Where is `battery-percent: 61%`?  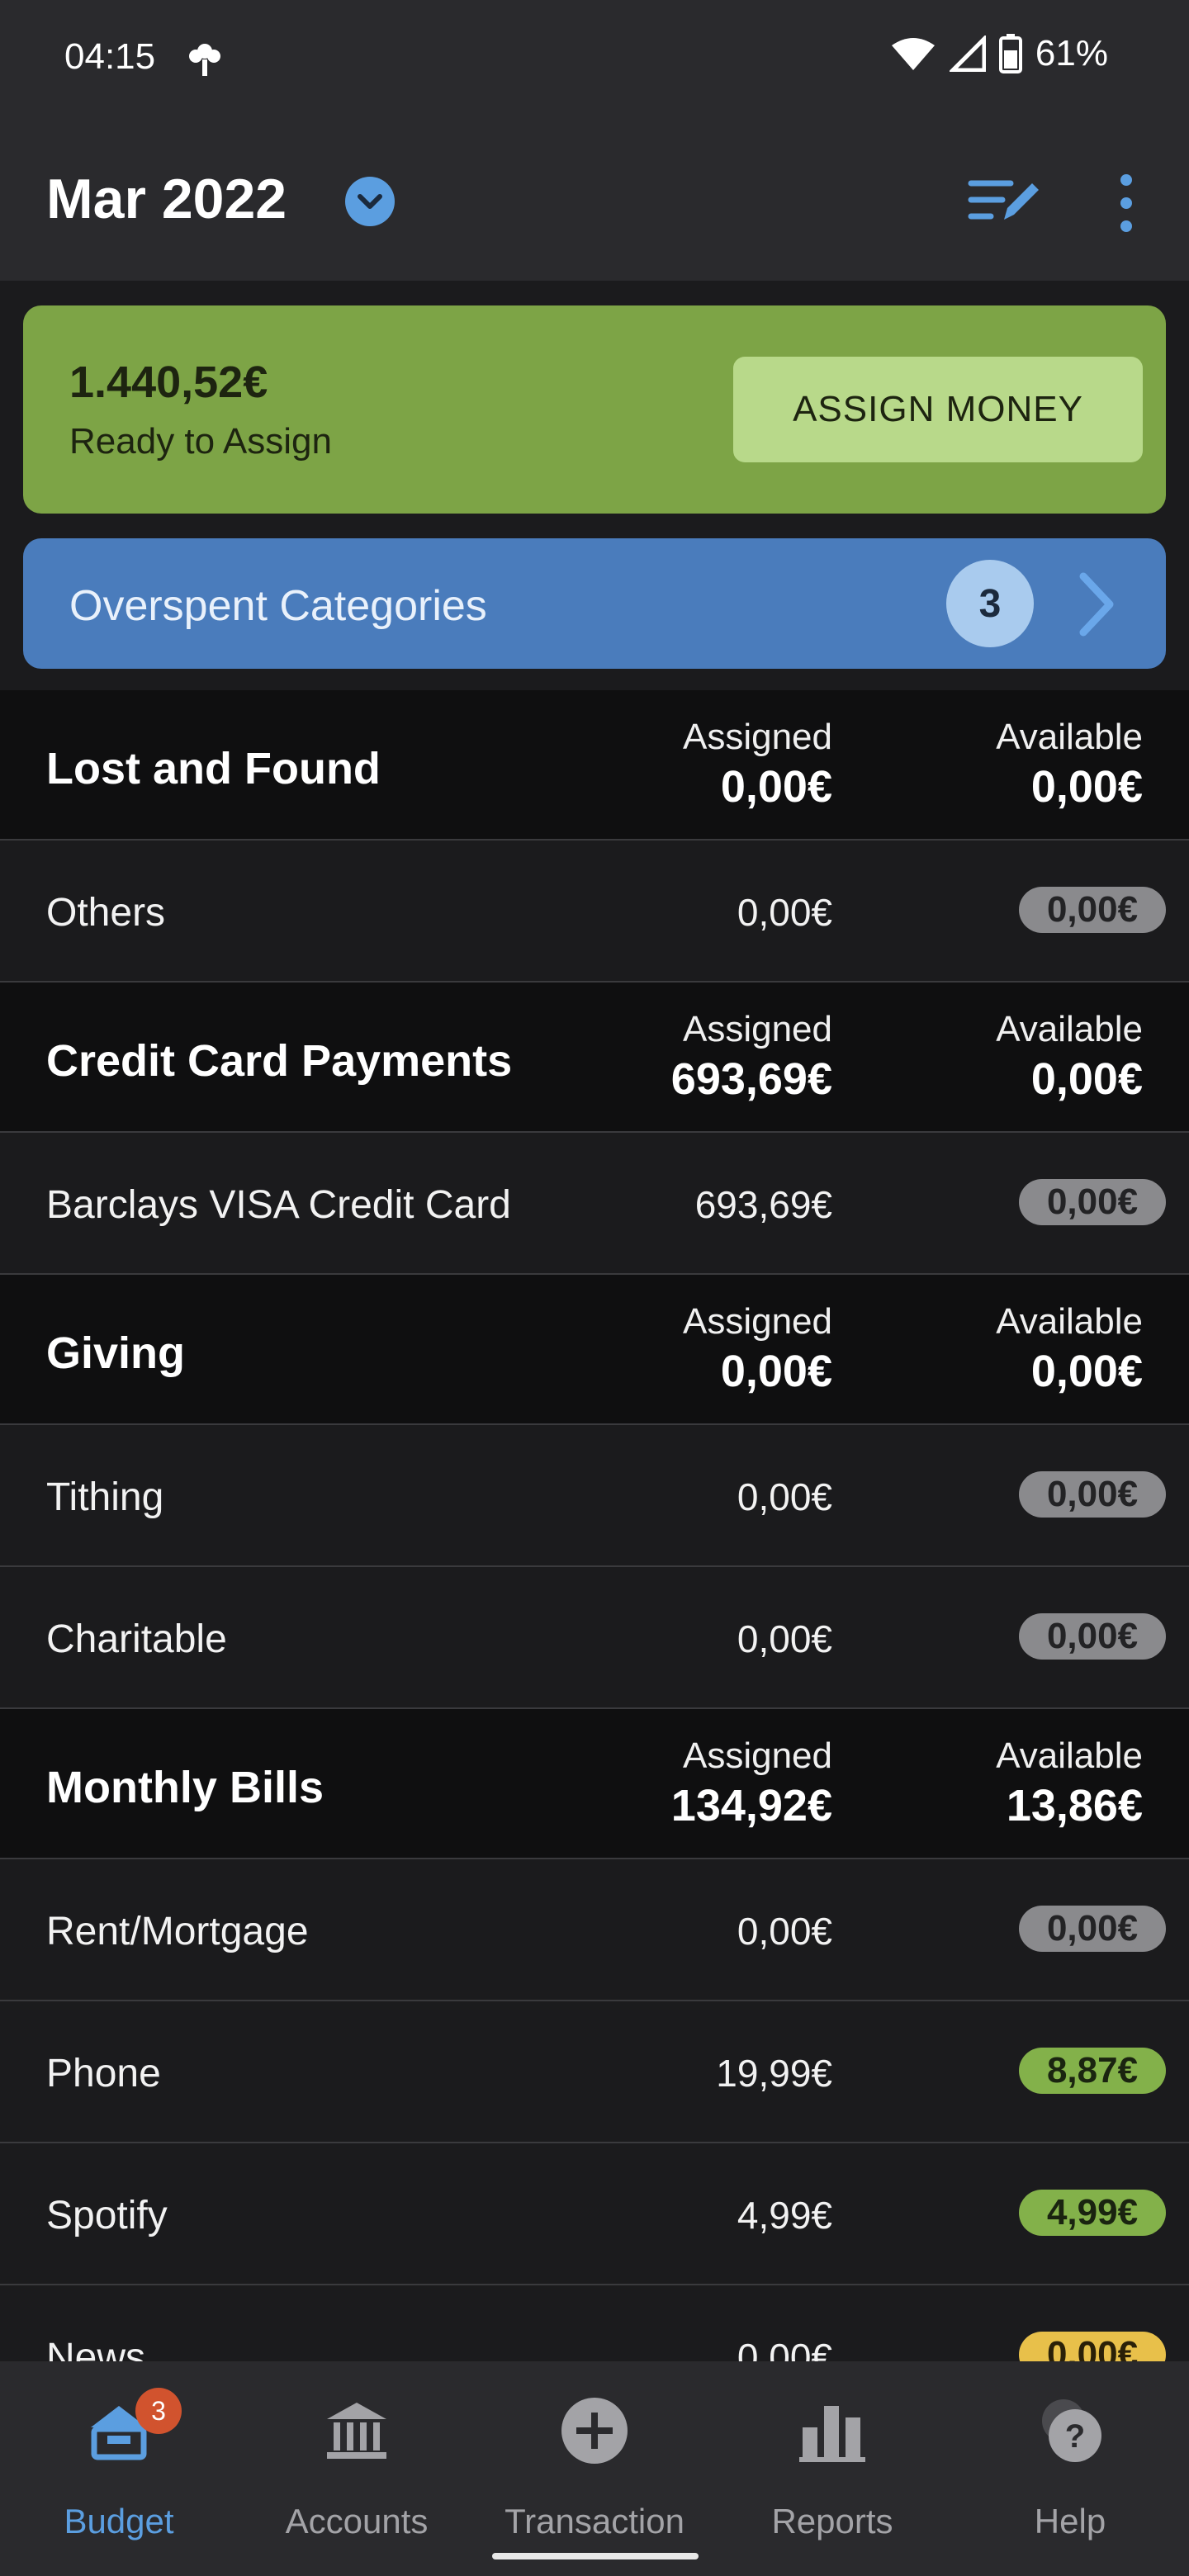
battery-percent: 61% is located at coordinates (1071, 53).